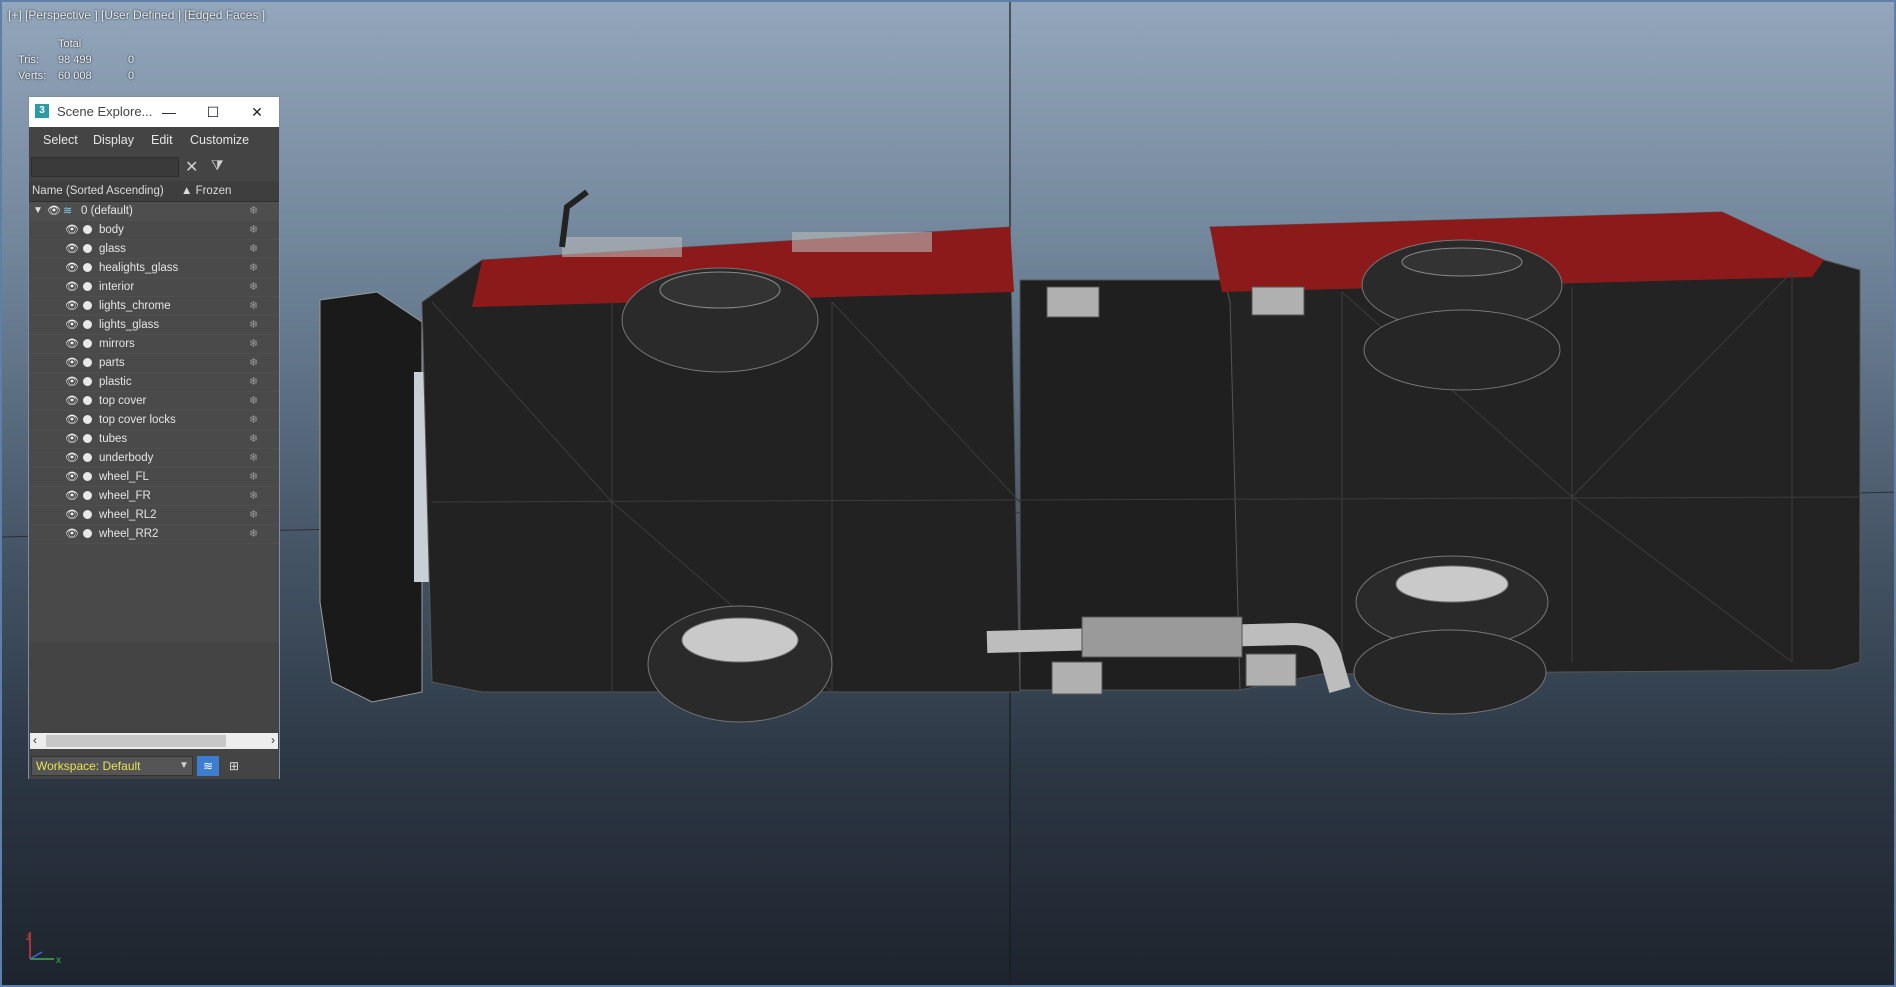 The height and width of the screenshot is (987, 1896). I want to click on frozen-column-header: ▲ Frozen, so click(206, 191).